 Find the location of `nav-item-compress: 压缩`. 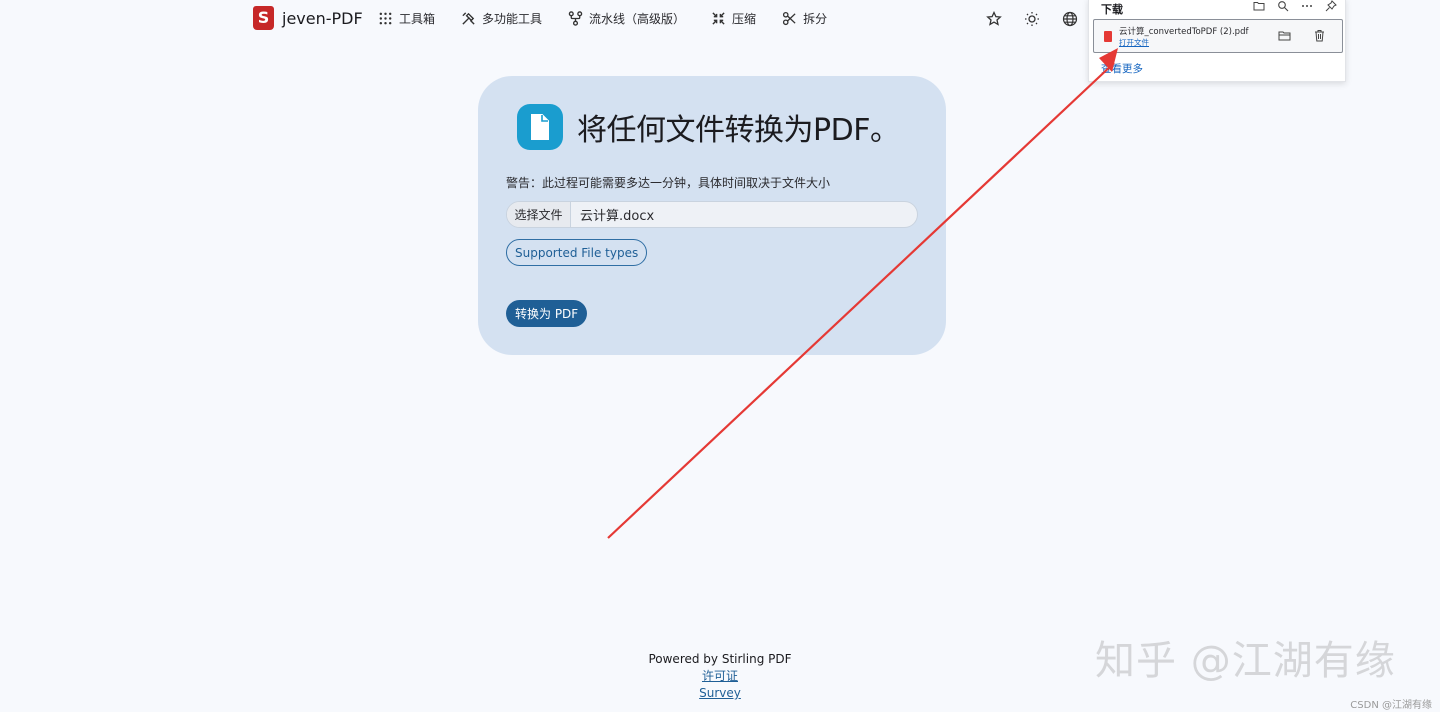

nav-item-compress: 压缩 is located at coordinates (733, 18).